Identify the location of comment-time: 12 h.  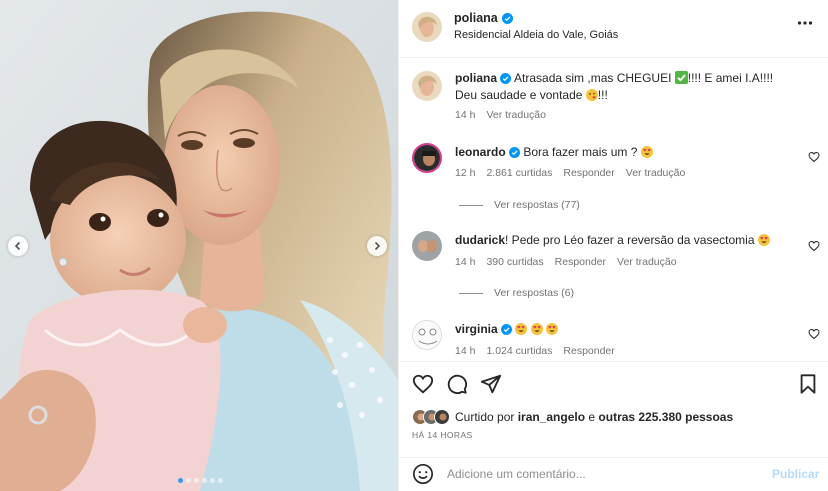
(465, 173).